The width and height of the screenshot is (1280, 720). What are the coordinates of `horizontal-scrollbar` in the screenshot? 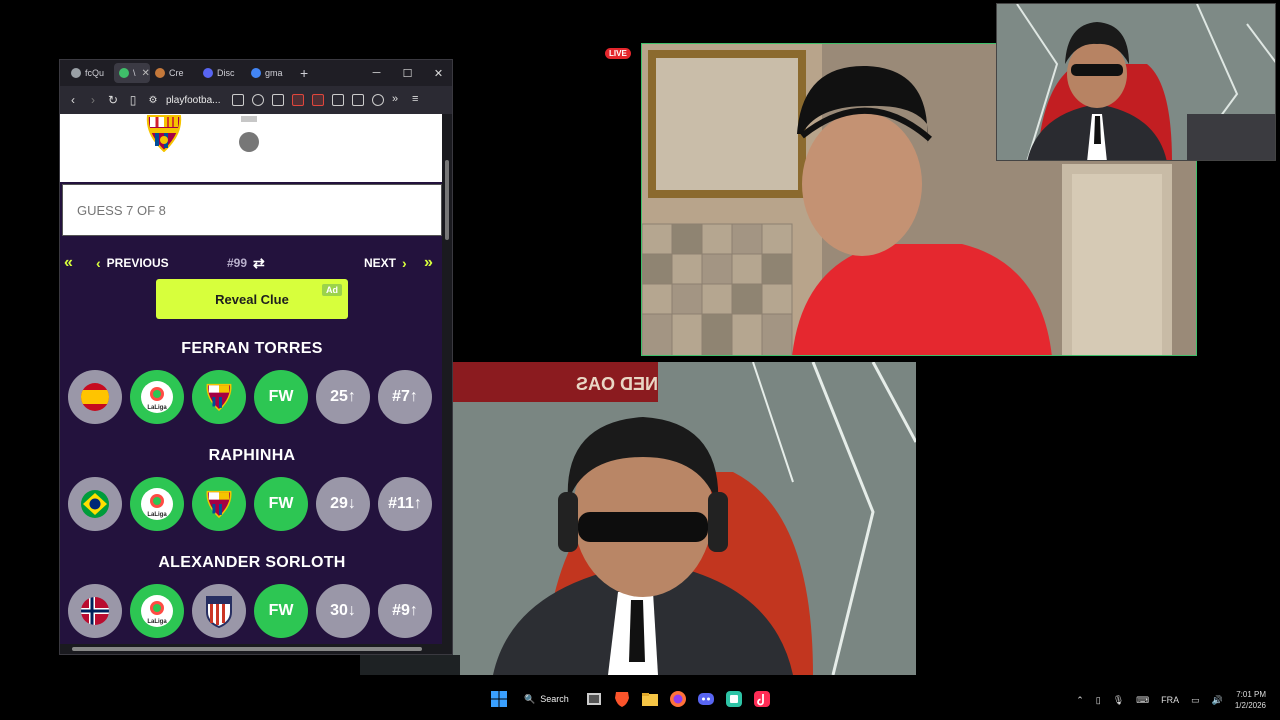 It's located at (256, 649).